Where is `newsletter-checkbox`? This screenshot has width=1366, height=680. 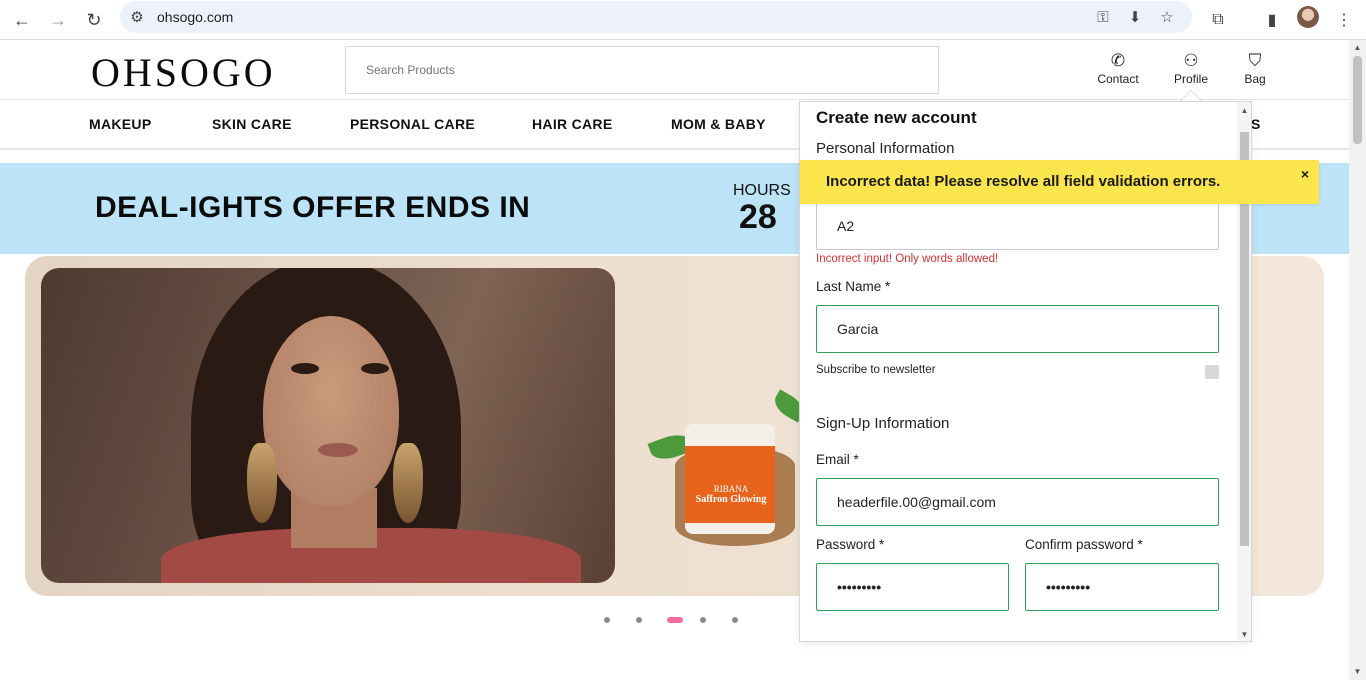 newsletter-checkbox is located at coordinates (1212, 372).